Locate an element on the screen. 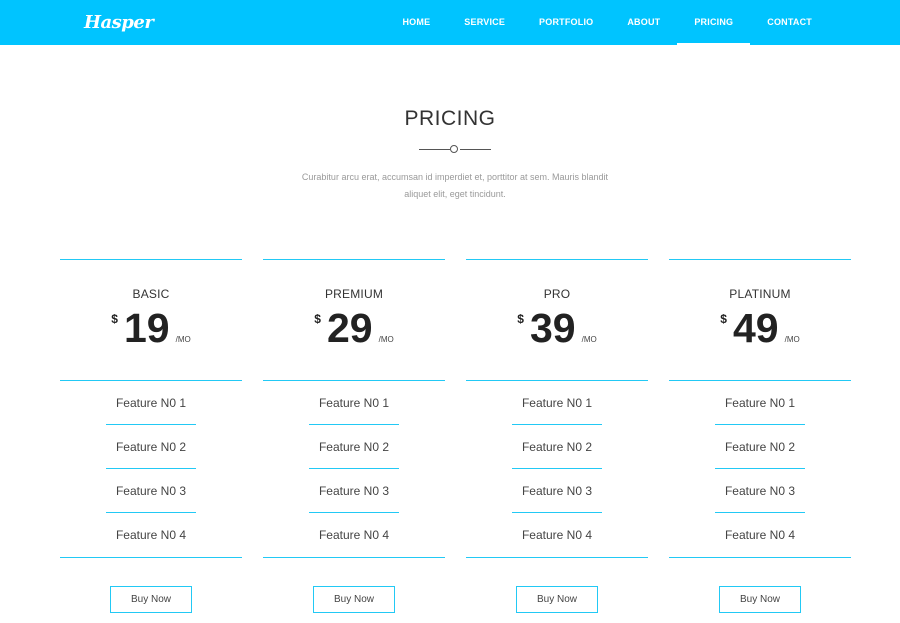 The image size is (900, 623). nav-item-portfolio: PORTFOLIO is located at coordinates (566, 22).